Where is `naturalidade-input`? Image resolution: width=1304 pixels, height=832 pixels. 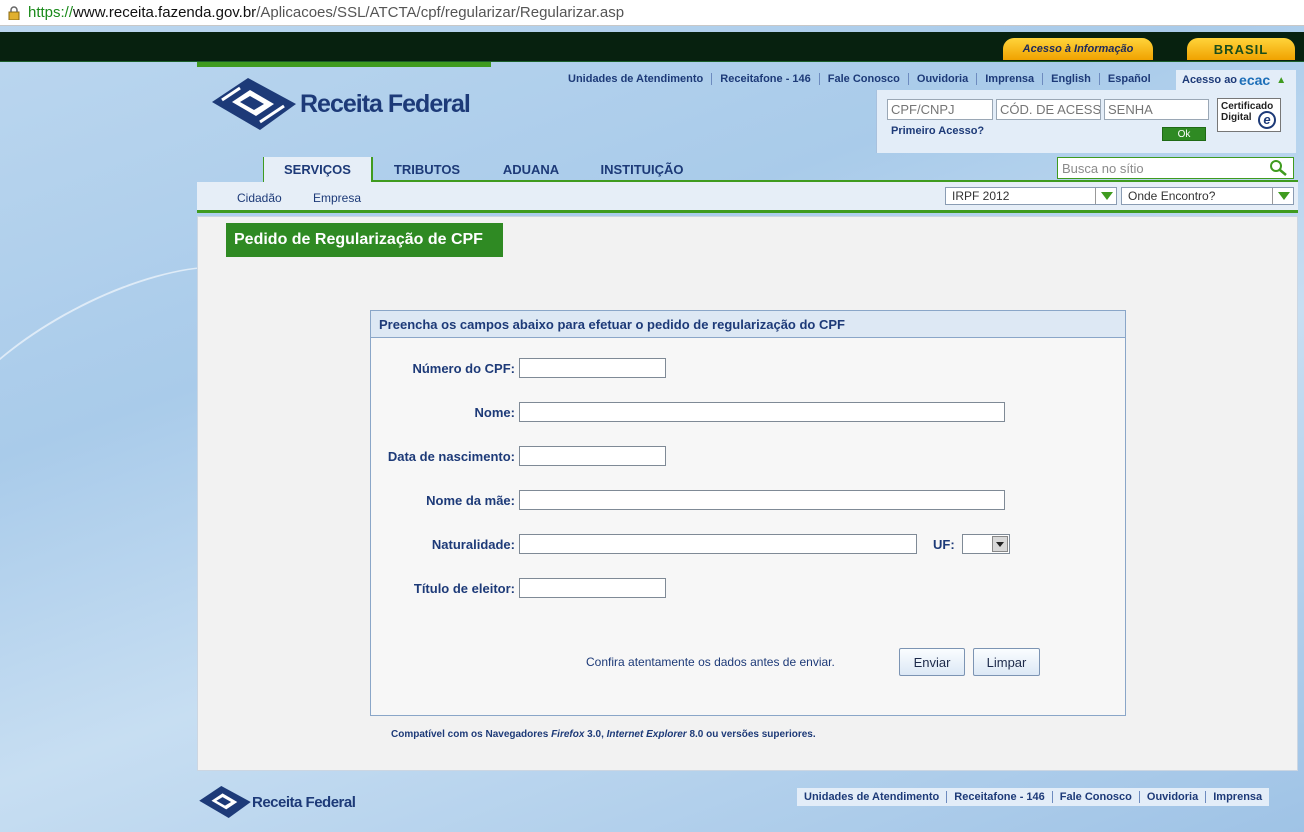 naturalidade-input is located at coordinates (718, 544).